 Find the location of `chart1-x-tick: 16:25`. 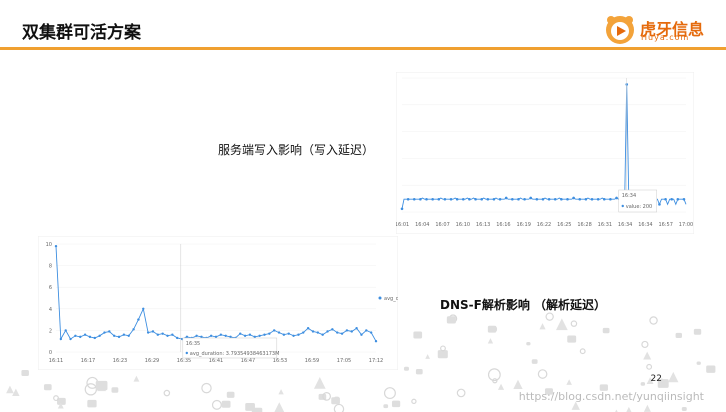

chart1-x-tick: 16:25 is located at coordinates (564, 225).